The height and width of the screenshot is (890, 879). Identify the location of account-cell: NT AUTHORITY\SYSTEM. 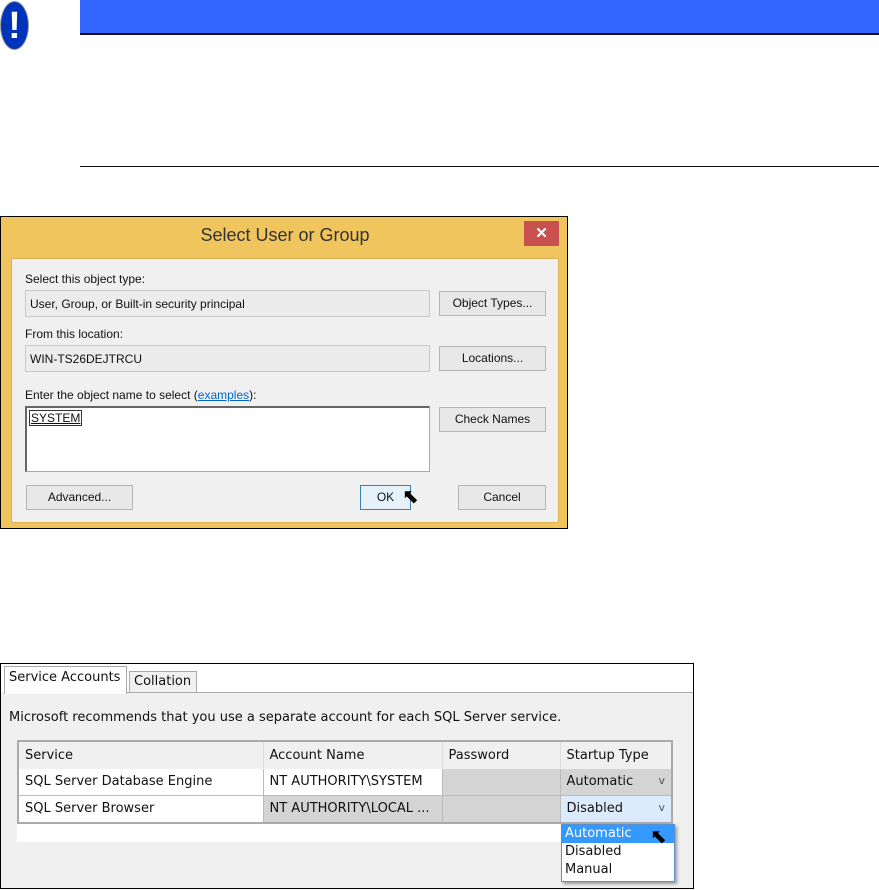
(352, 782).